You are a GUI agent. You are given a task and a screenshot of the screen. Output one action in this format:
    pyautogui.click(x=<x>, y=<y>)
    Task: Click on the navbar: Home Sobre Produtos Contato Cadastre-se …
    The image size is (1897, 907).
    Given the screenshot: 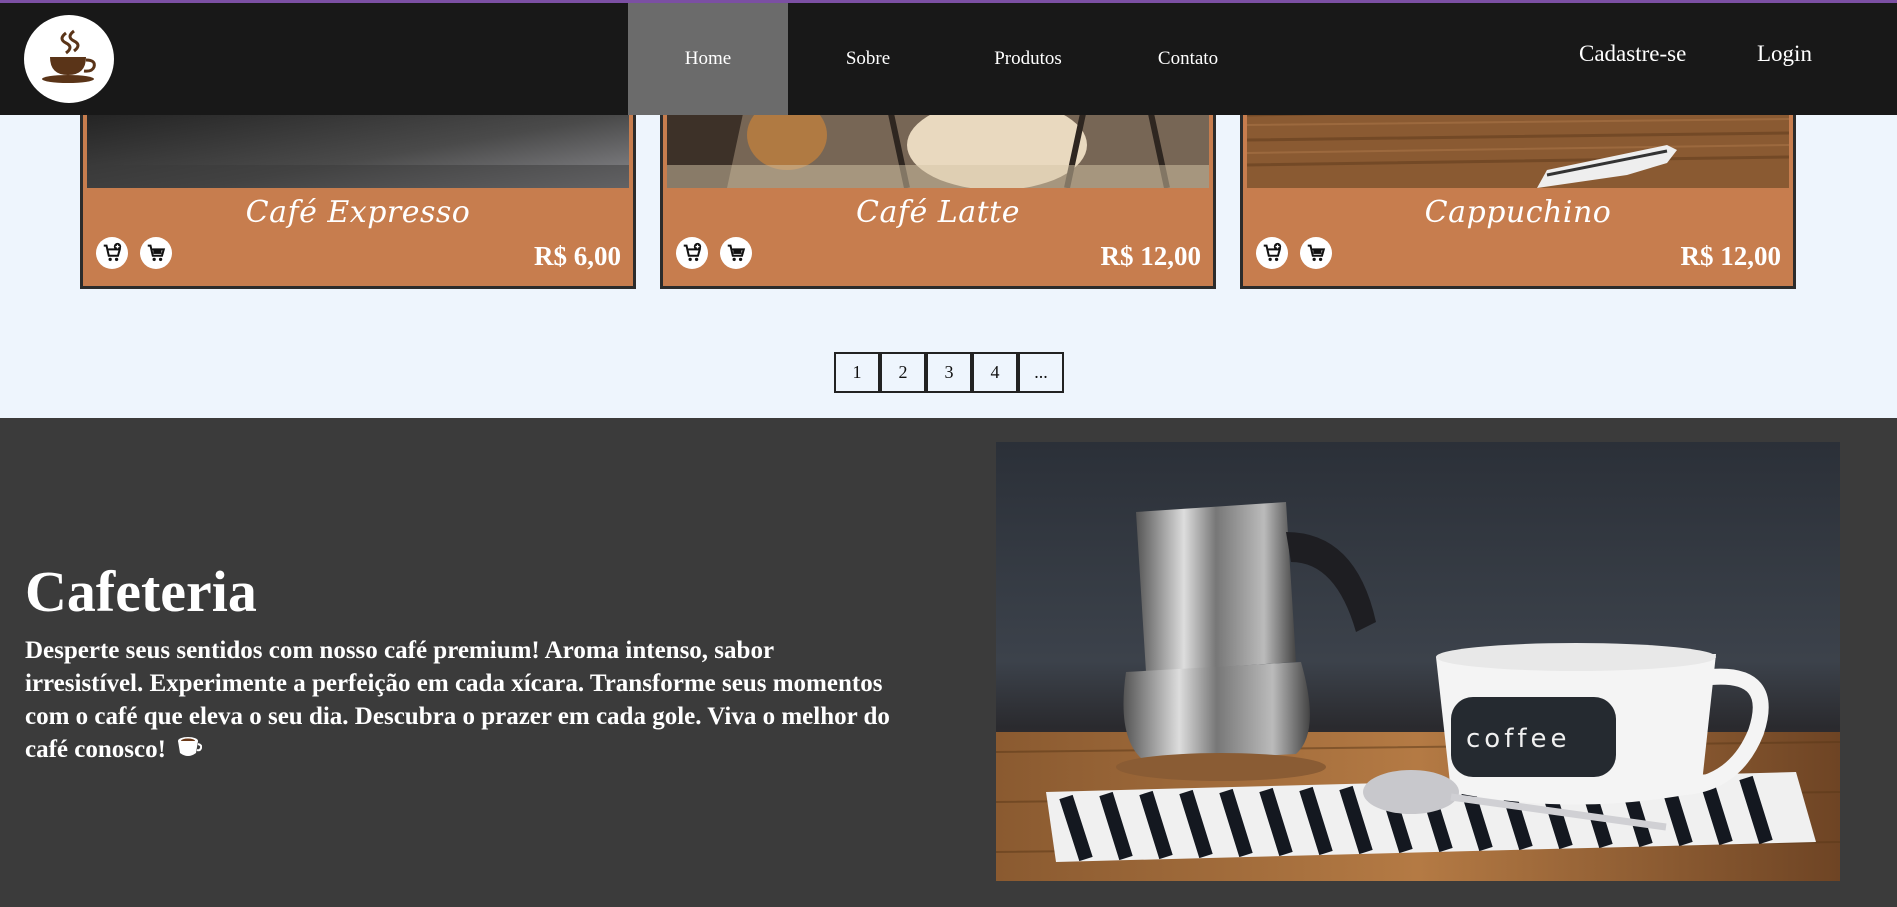 What is the action you would take?
    pyautogui.click(x=948, y=59)
    